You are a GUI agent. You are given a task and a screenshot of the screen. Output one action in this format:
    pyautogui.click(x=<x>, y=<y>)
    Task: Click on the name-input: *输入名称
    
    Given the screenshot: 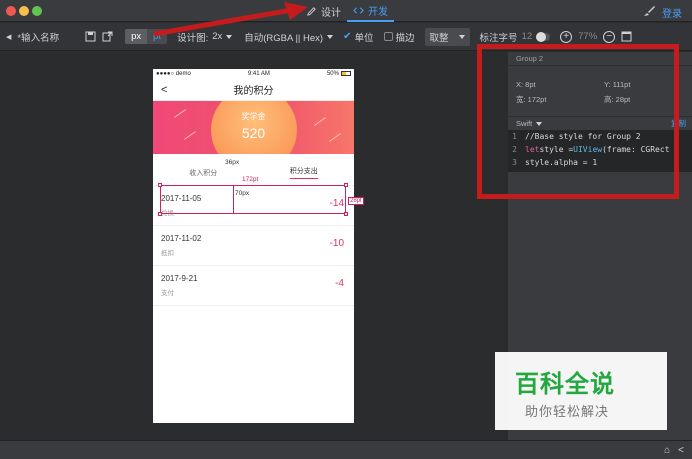 What is the action you would take?
    pyautogui.click(x=38, y=37)
    